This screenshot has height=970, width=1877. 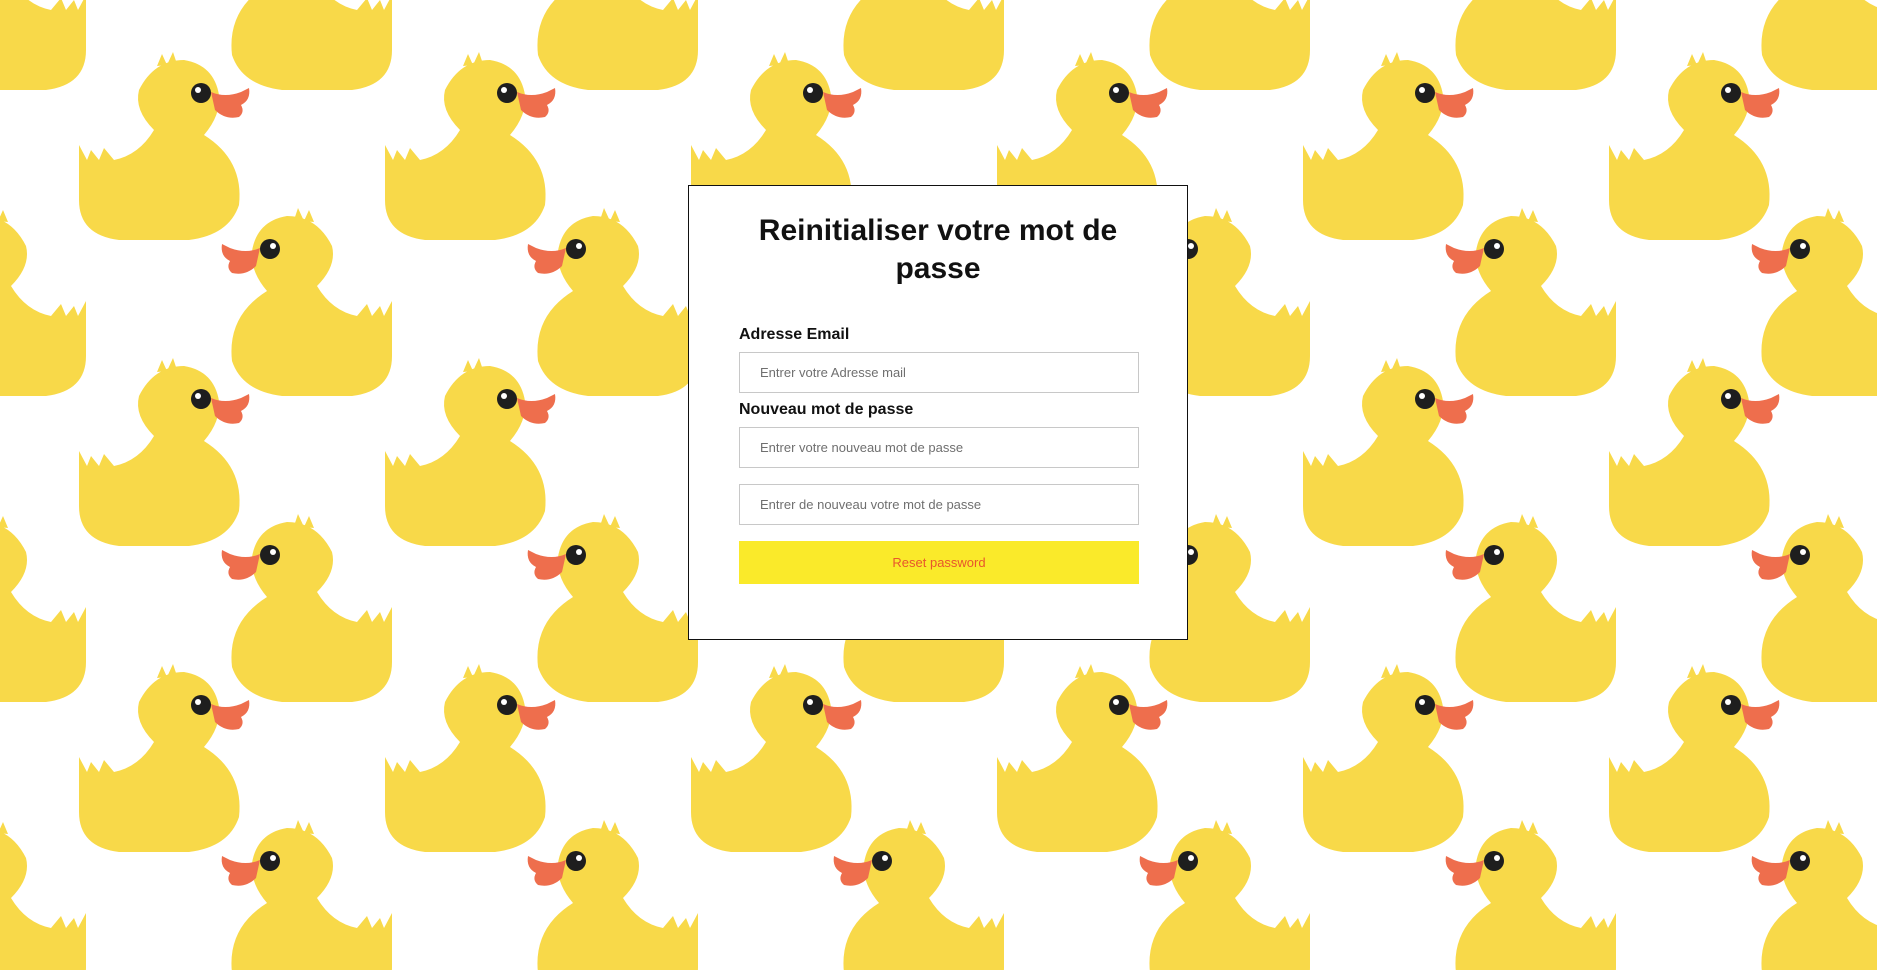 What do you see at coordinates (939, 447) in the screenshot?
I see `new-password-field` at bounding box center [939, 447].